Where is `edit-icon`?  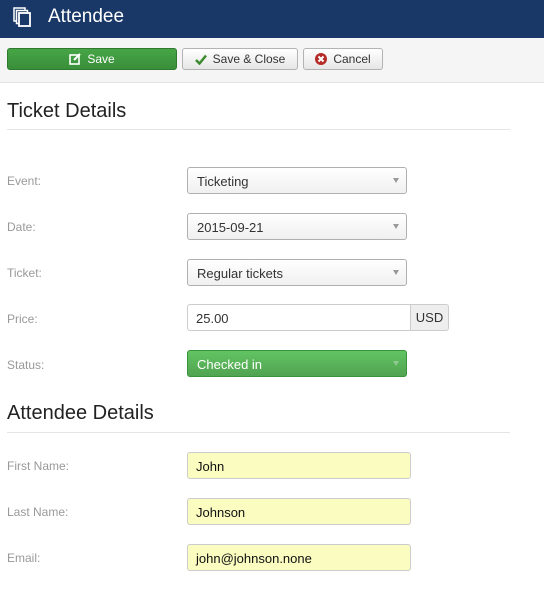
edit-icon is located at coordinates (75, 59).